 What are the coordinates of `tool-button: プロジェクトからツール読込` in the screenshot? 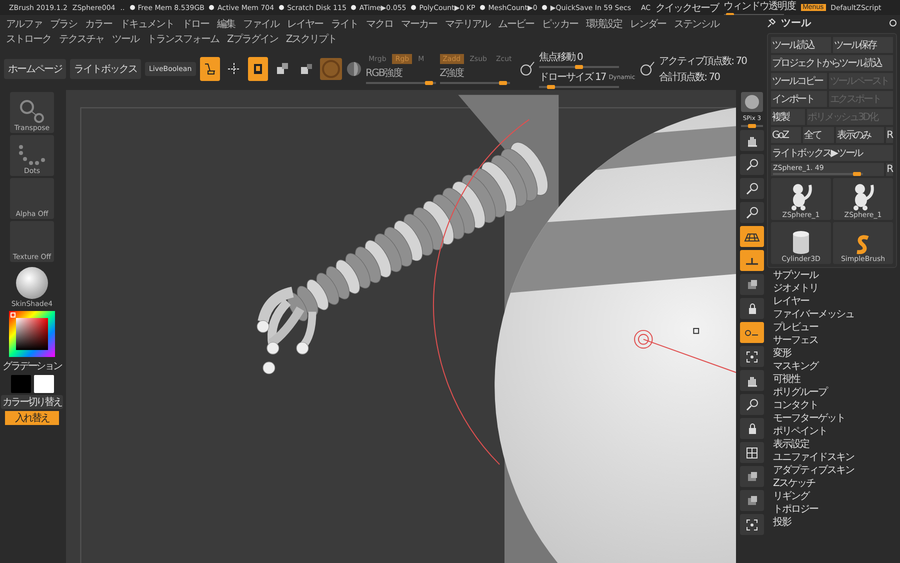 It's located at (832, 63).